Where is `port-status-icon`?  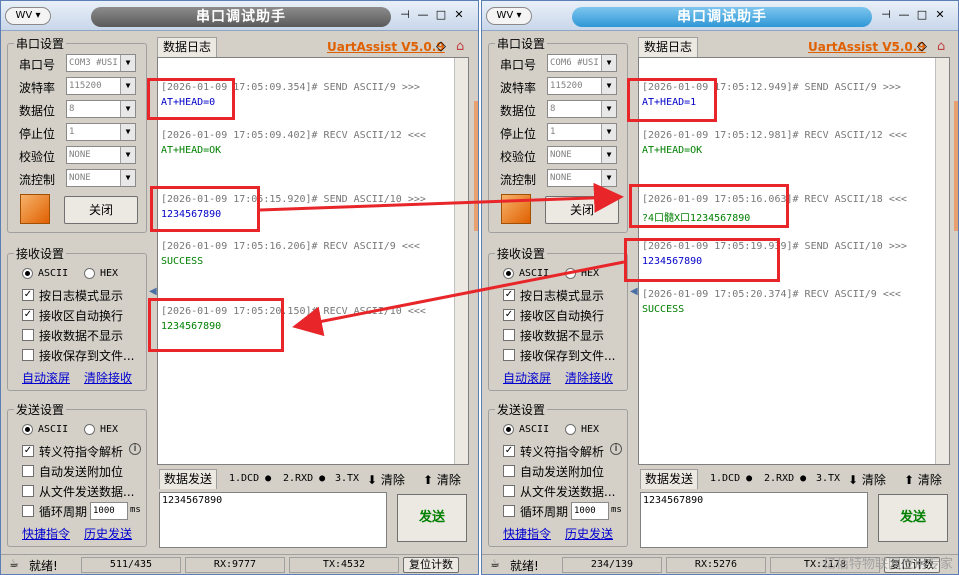
port-status-icon is located at coordinates (516, 209).